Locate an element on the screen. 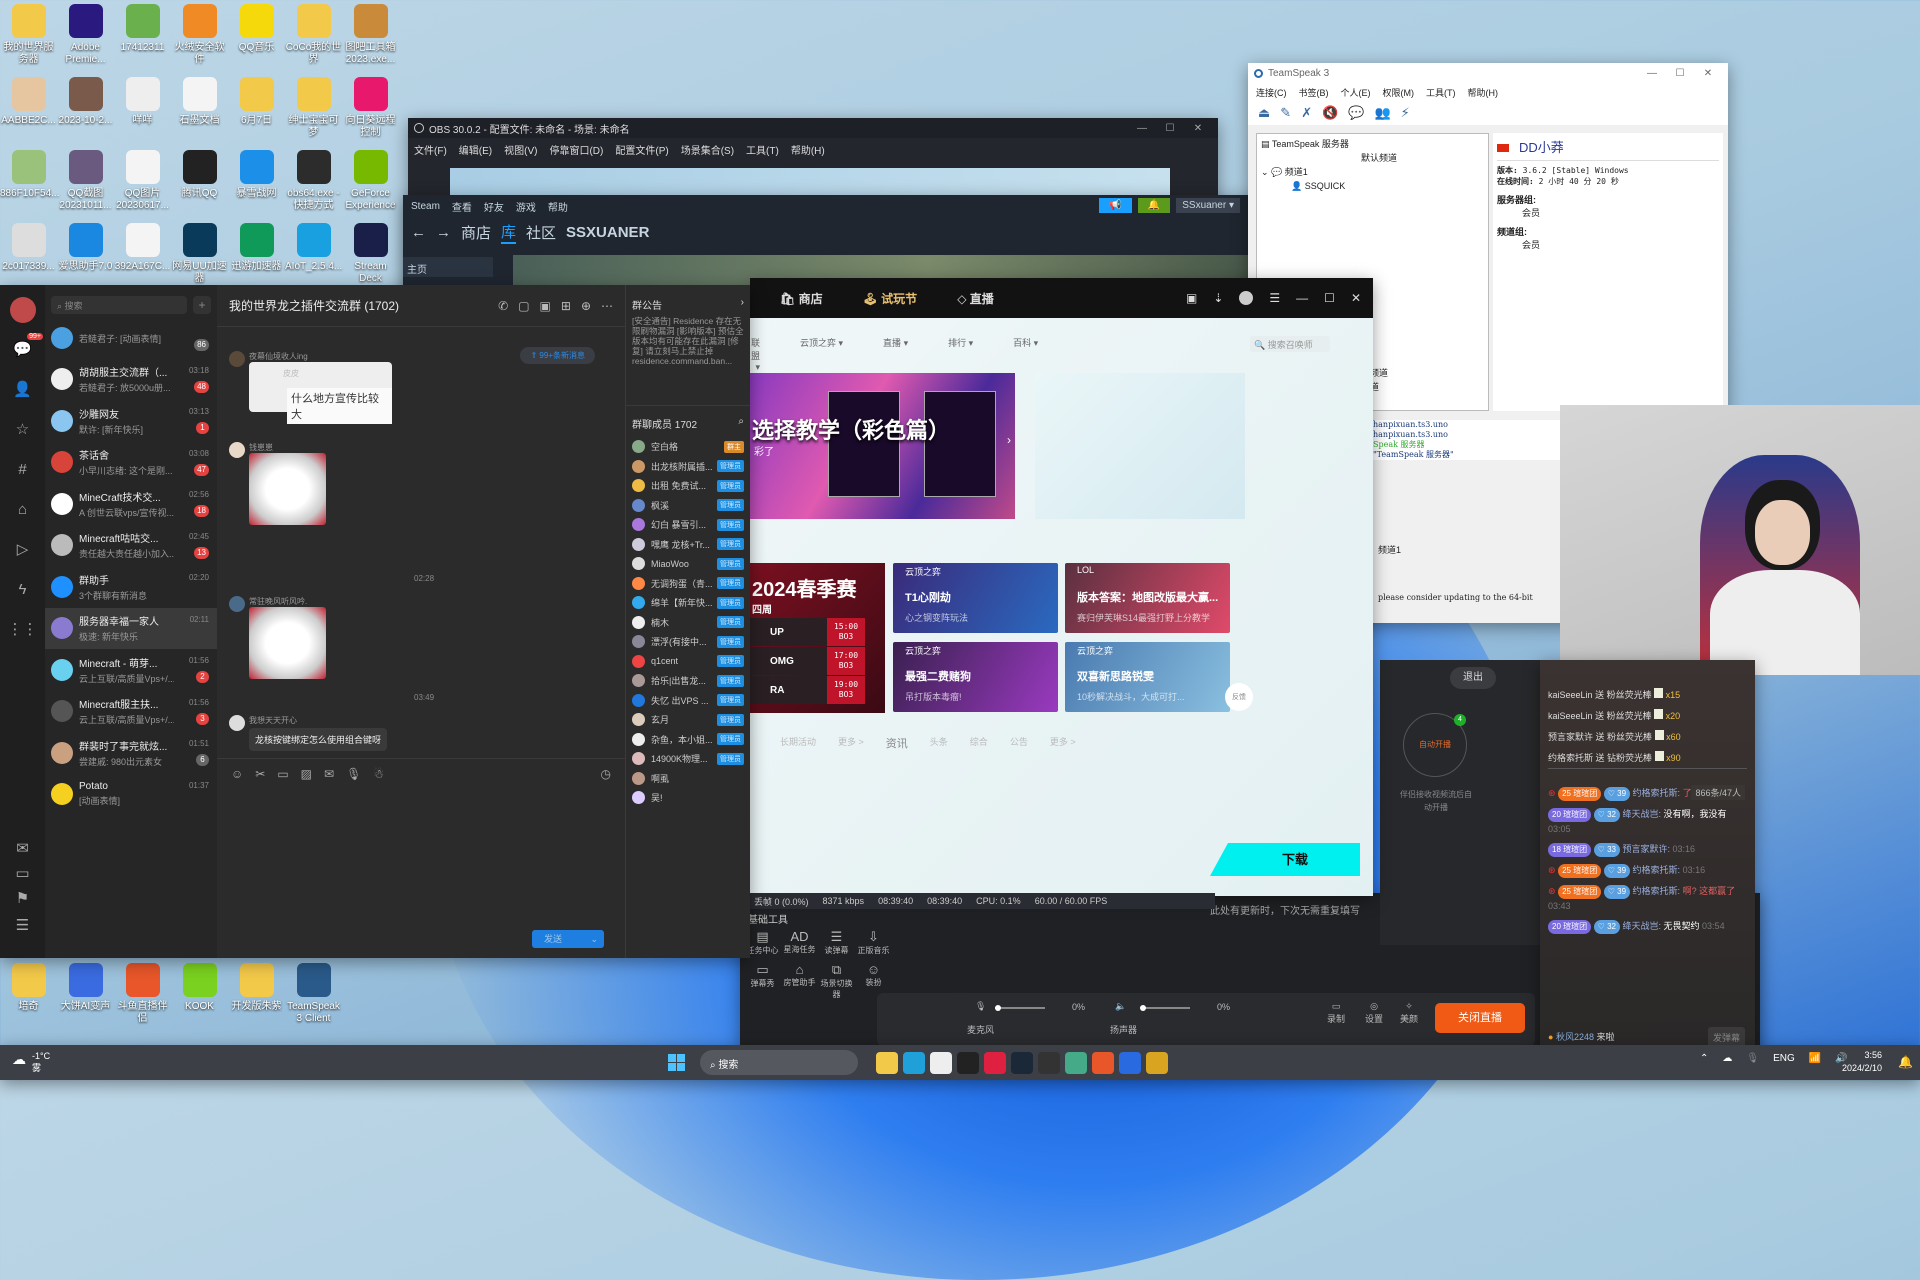  clock: 3:56 2024/2/10 is located at coordinates (1862, 1062).